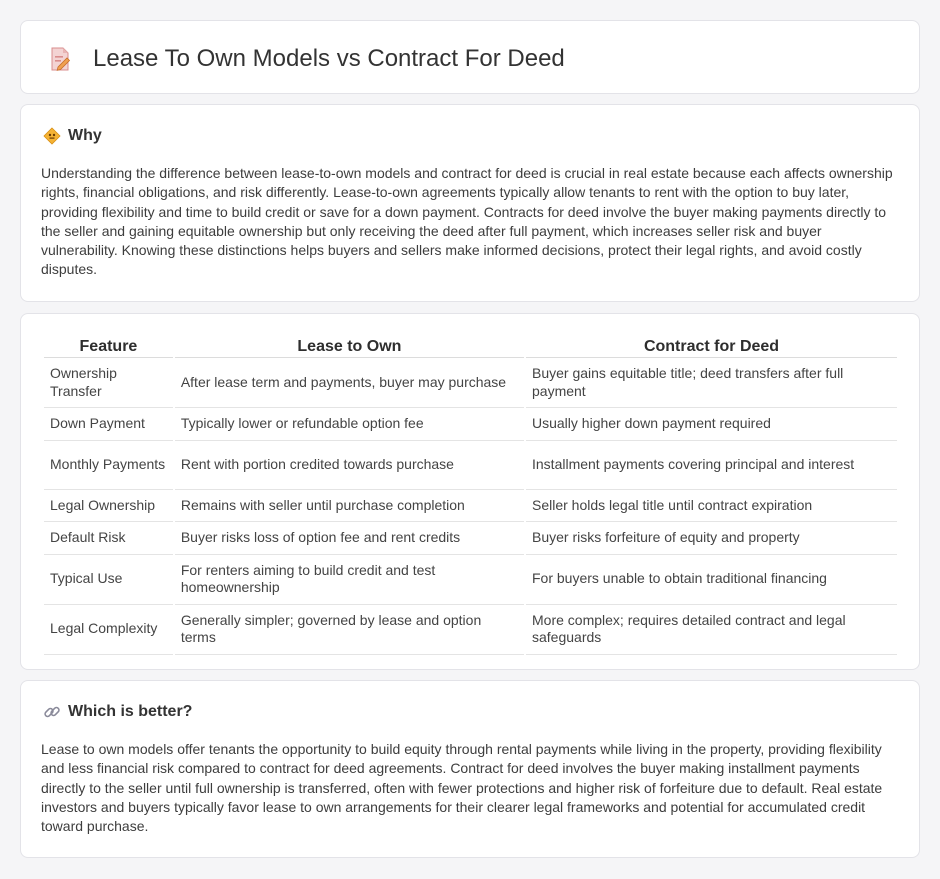 The height and width of the screenshot is (879, 940). Describe the element at coordinates (108, 424) in the screenshot. I see `feature-cell: Down Payment` at that location.